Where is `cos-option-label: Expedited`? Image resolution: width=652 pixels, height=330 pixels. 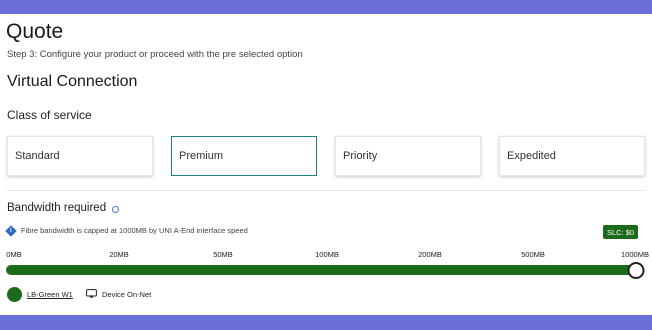 cos-option-label: Expedited is located at coordinates (531, 156).